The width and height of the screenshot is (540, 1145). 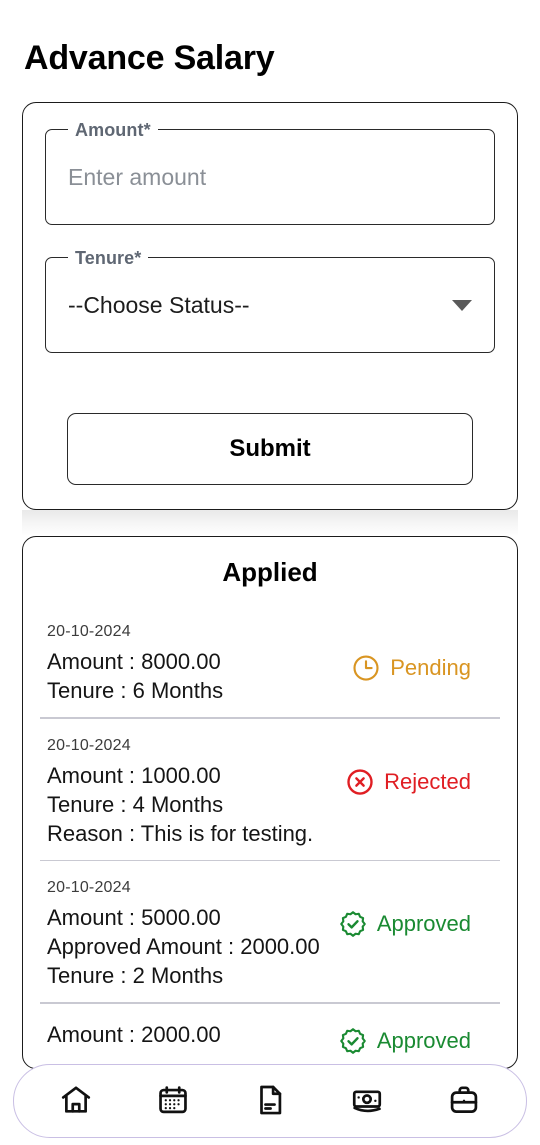 What do you see at coordinates (360, 782) in the screenshot?
I see `circle-x-icon` at bounding box center [360, 782].